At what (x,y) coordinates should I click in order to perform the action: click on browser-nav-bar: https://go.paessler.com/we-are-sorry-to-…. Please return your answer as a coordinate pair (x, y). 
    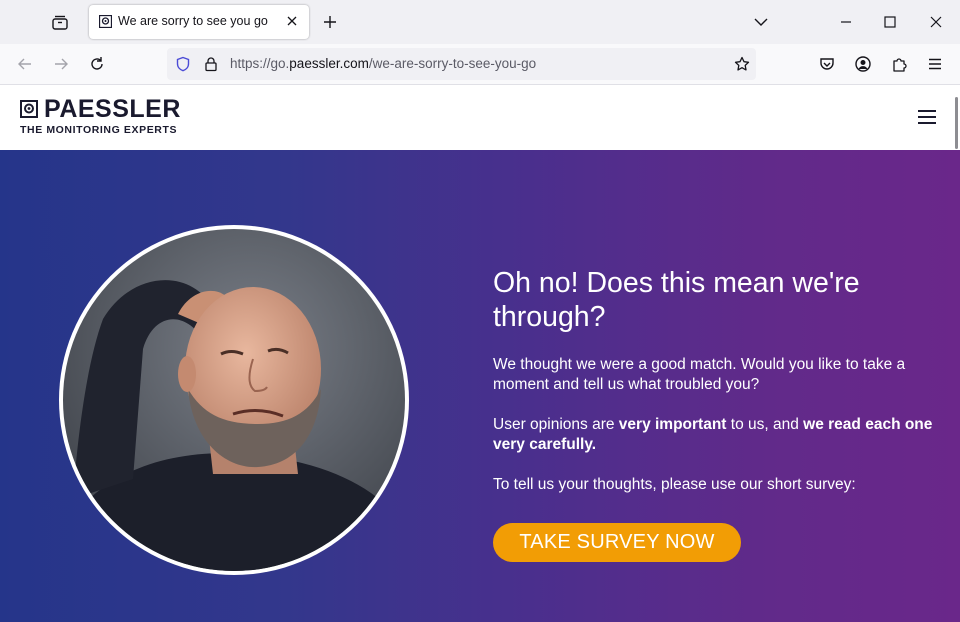
    Looking at the image, I should click on (480, 64).